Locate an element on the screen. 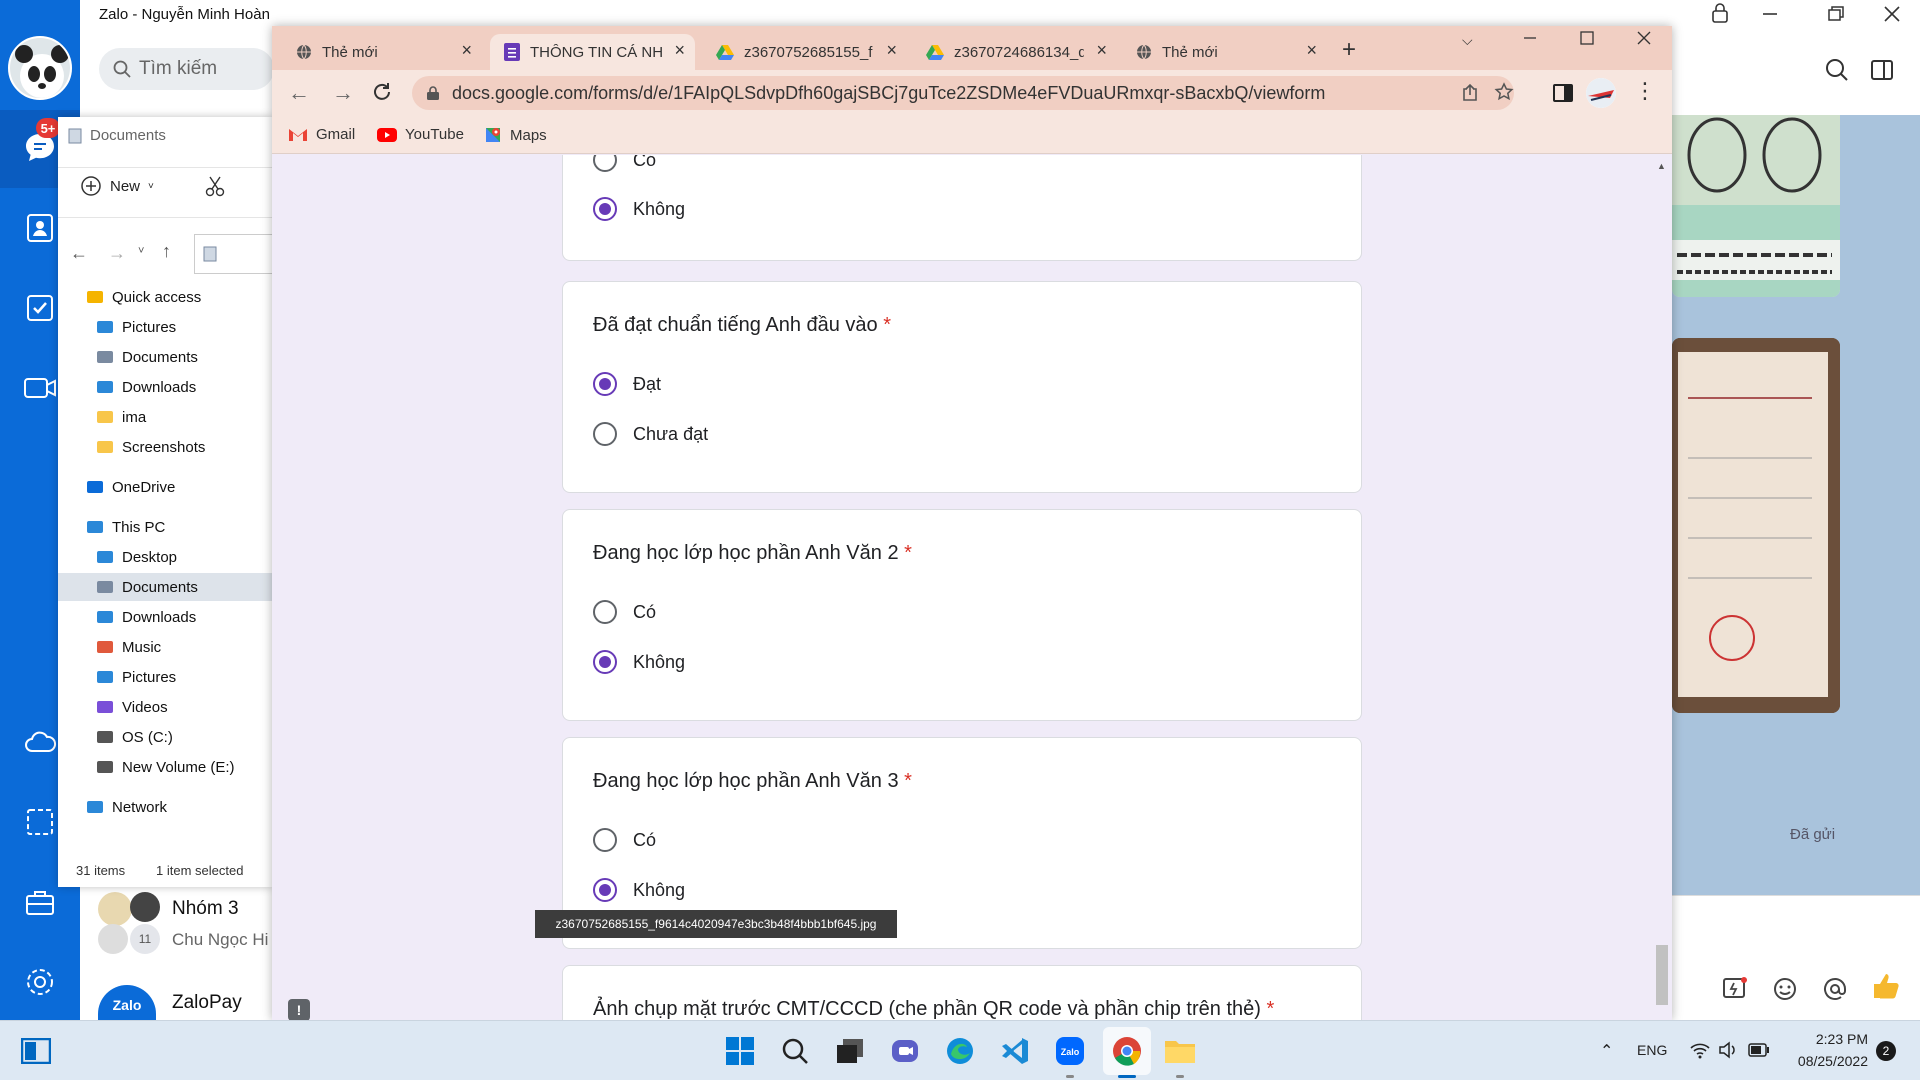 This screenshot has width=1920, height=1080. zalo-search-input: Tìm kiếm is located at coordinates (186, 69).